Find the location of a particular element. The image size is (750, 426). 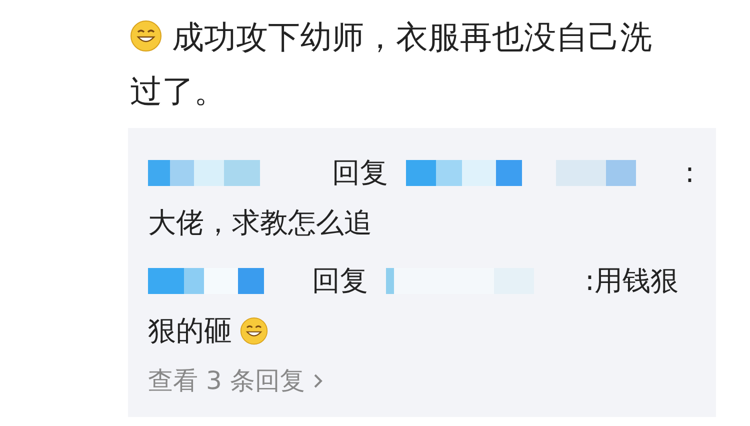

reply-text: : is located at coordinates (689, 173).